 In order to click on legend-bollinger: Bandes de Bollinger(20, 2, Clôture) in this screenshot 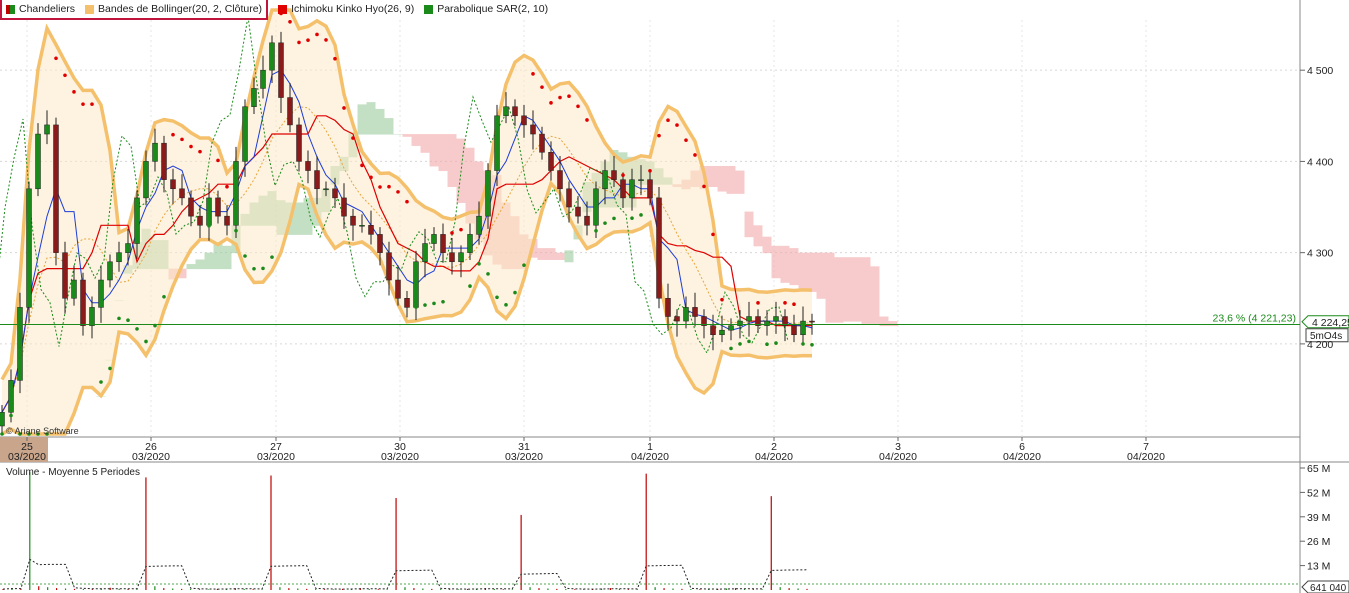, I will do `click(173, 9)`.